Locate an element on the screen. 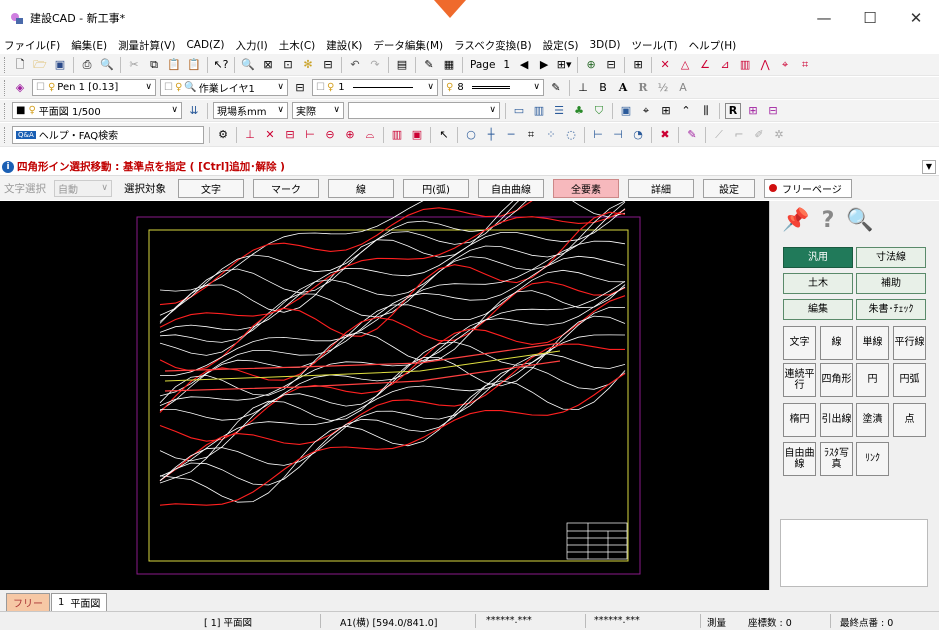 This screenshot has width=939, height=630. draw-pen-icon: ✐ is located at coordinates (759, 135).